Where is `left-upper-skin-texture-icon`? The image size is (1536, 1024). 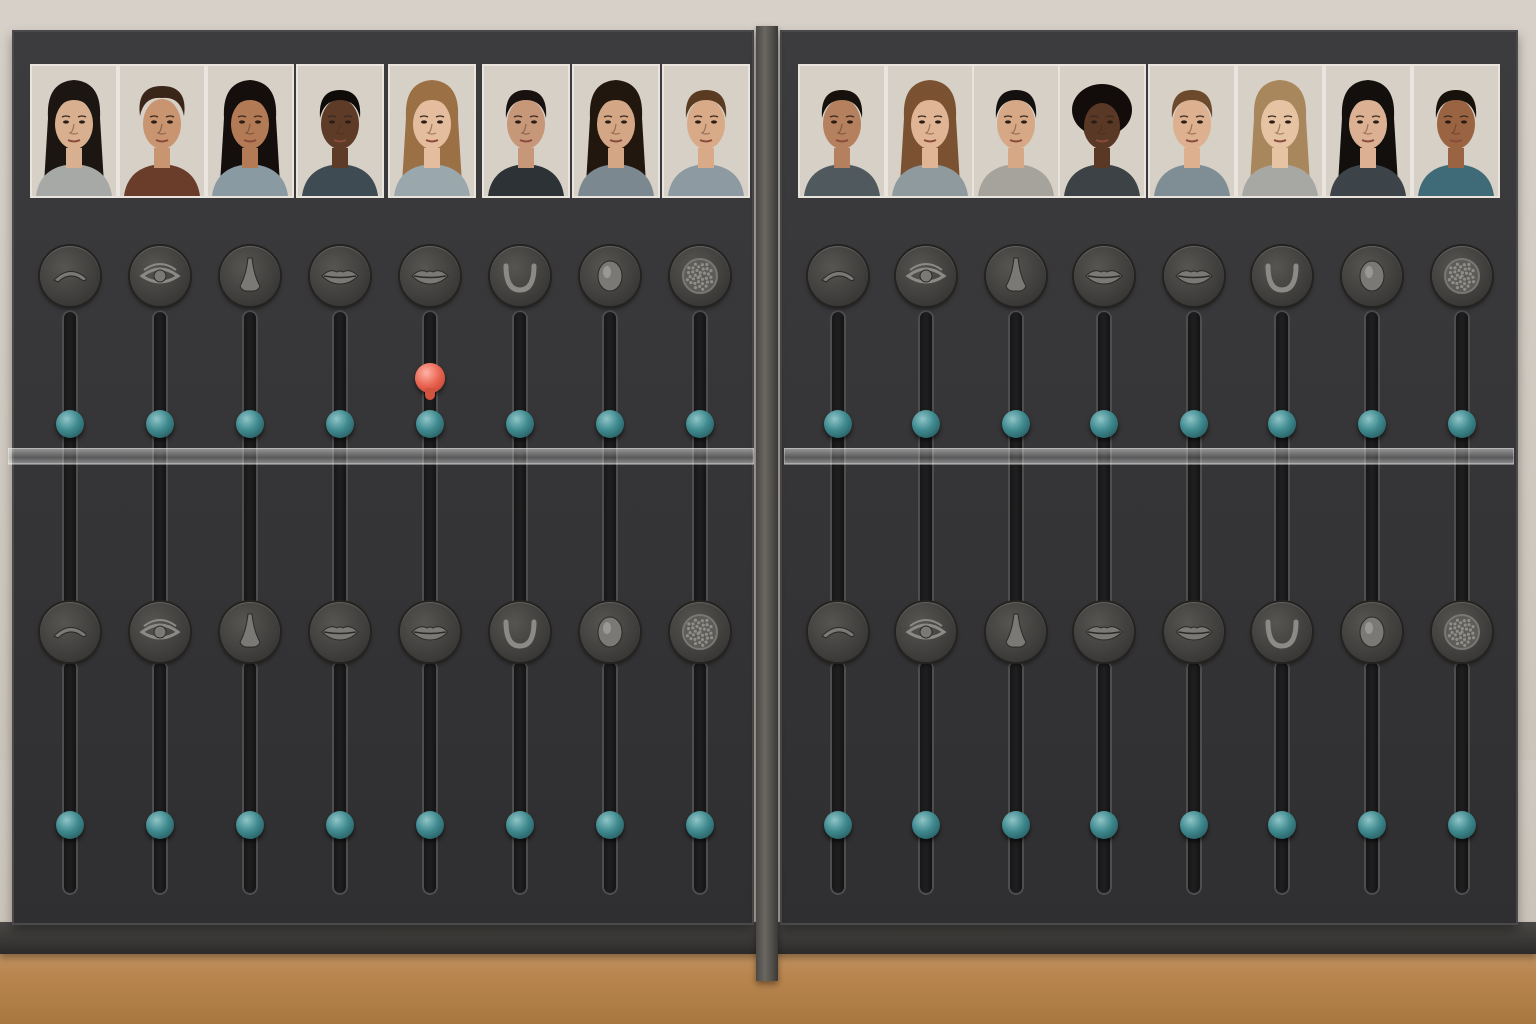 left-upper-skin-texture-icon is located at coordinates (700, 276).